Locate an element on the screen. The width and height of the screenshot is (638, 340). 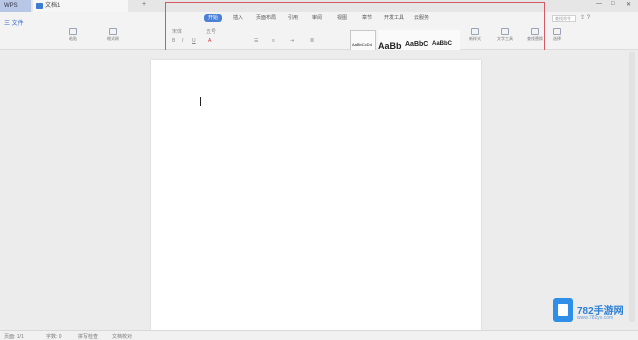
minimize-button: — is located at coordinates (599, 4).